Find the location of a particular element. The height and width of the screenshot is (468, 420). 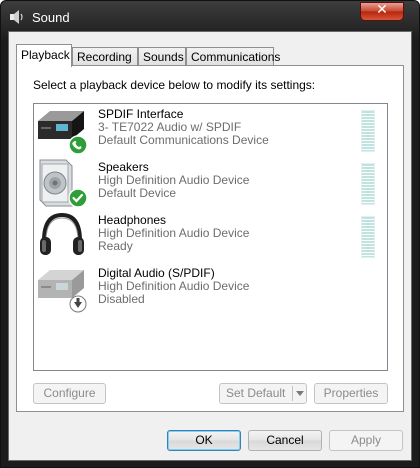

tab-sounds: Sounds is located at coordinates (162, 56).